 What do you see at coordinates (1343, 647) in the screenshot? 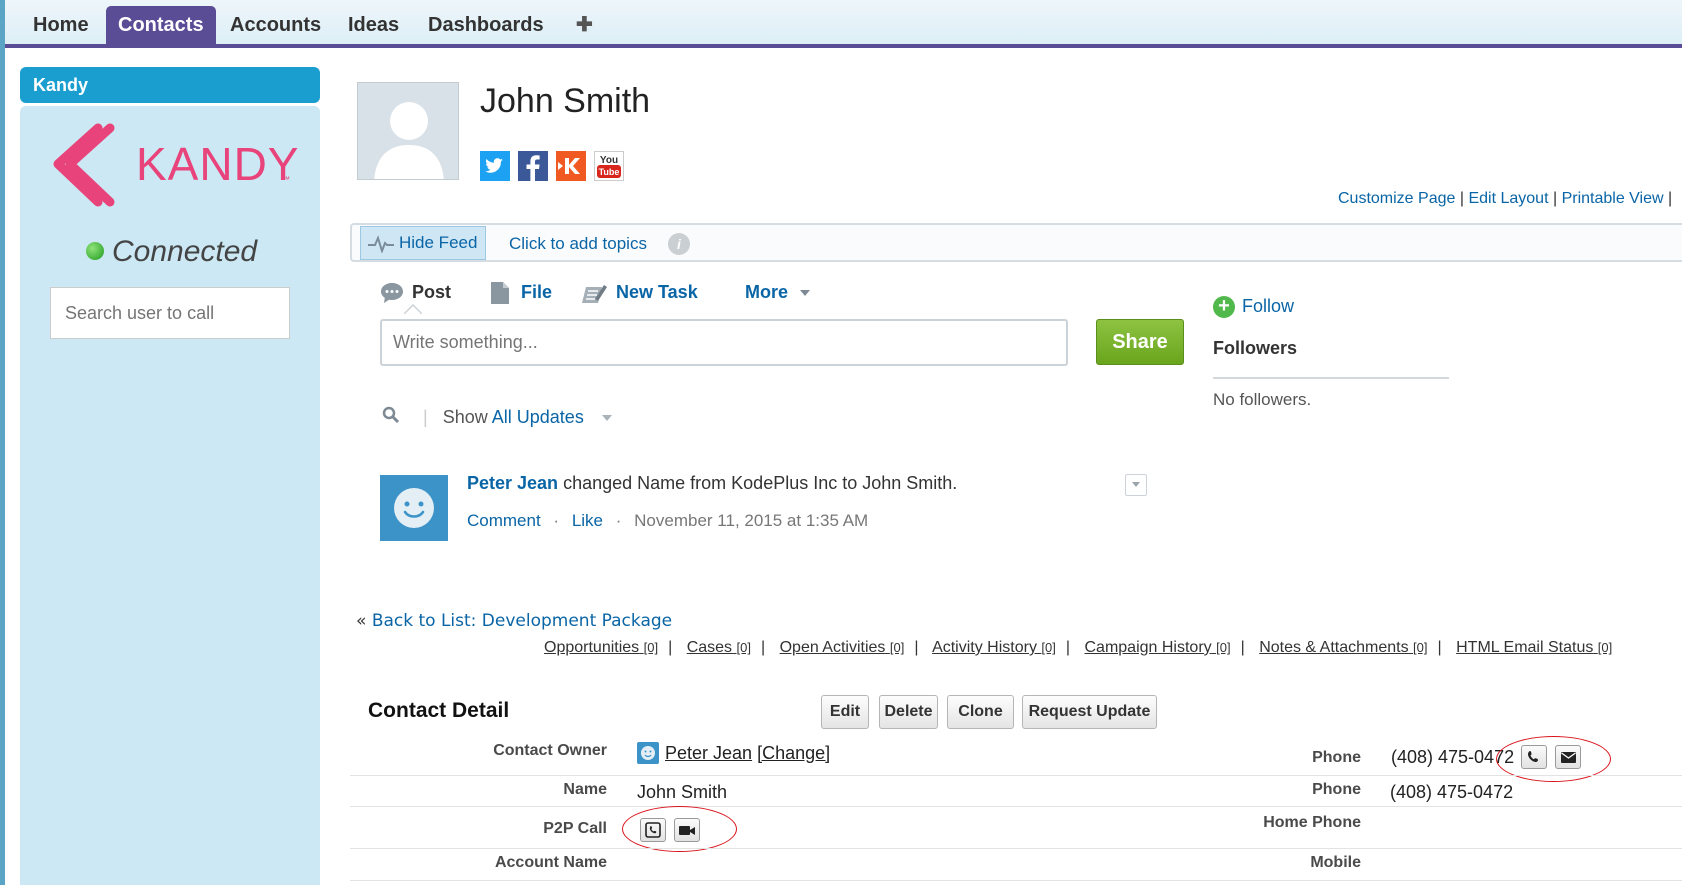
I see `related-notes-attachments: Notes & Attachments [0]` at bounding box center [1343, 647].